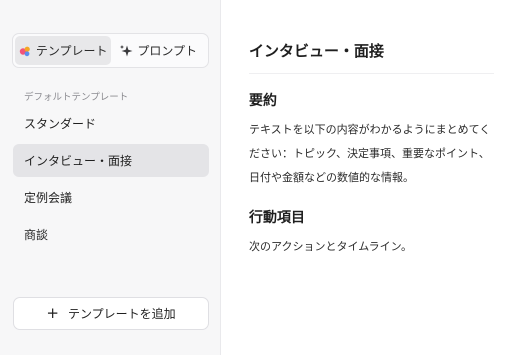 The width and height of the screenshot is (524, 355). I want to click on sparkle-icon, so click(126, 51).